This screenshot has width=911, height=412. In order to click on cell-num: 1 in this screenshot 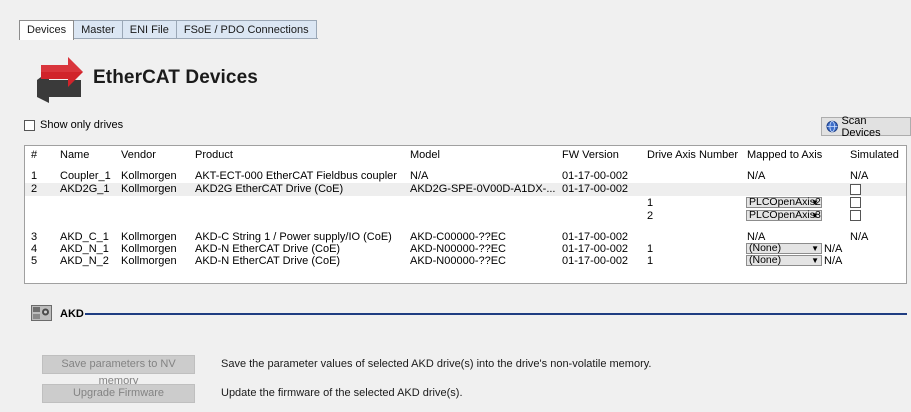, I will do `click(34, 176)`.